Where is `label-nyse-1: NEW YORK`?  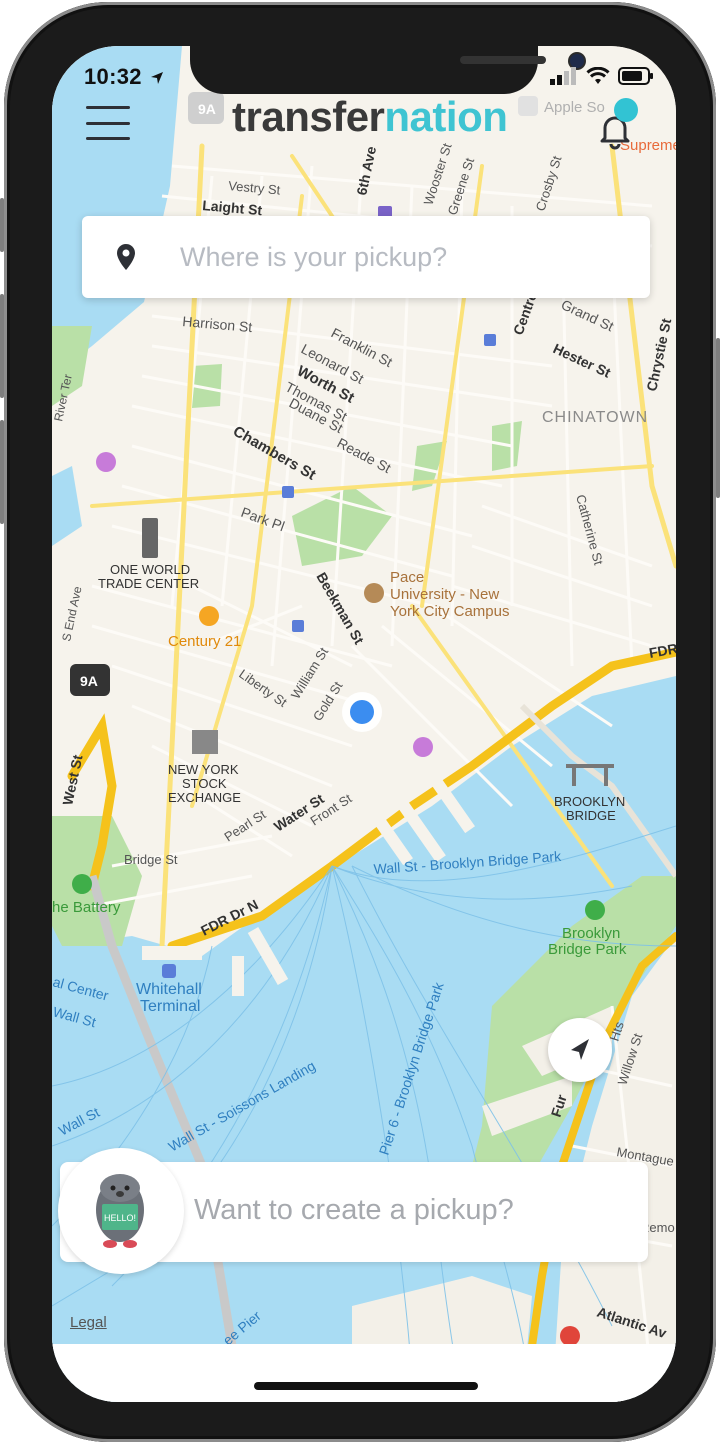
label-nyse-1: NEW YORK is located at coordinates (203, 769).